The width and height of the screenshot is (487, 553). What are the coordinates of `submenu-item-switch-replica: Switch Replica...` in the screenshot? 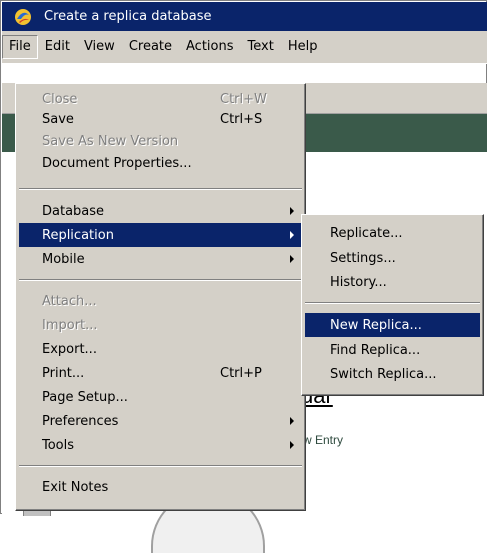 It's located at (392, 374).